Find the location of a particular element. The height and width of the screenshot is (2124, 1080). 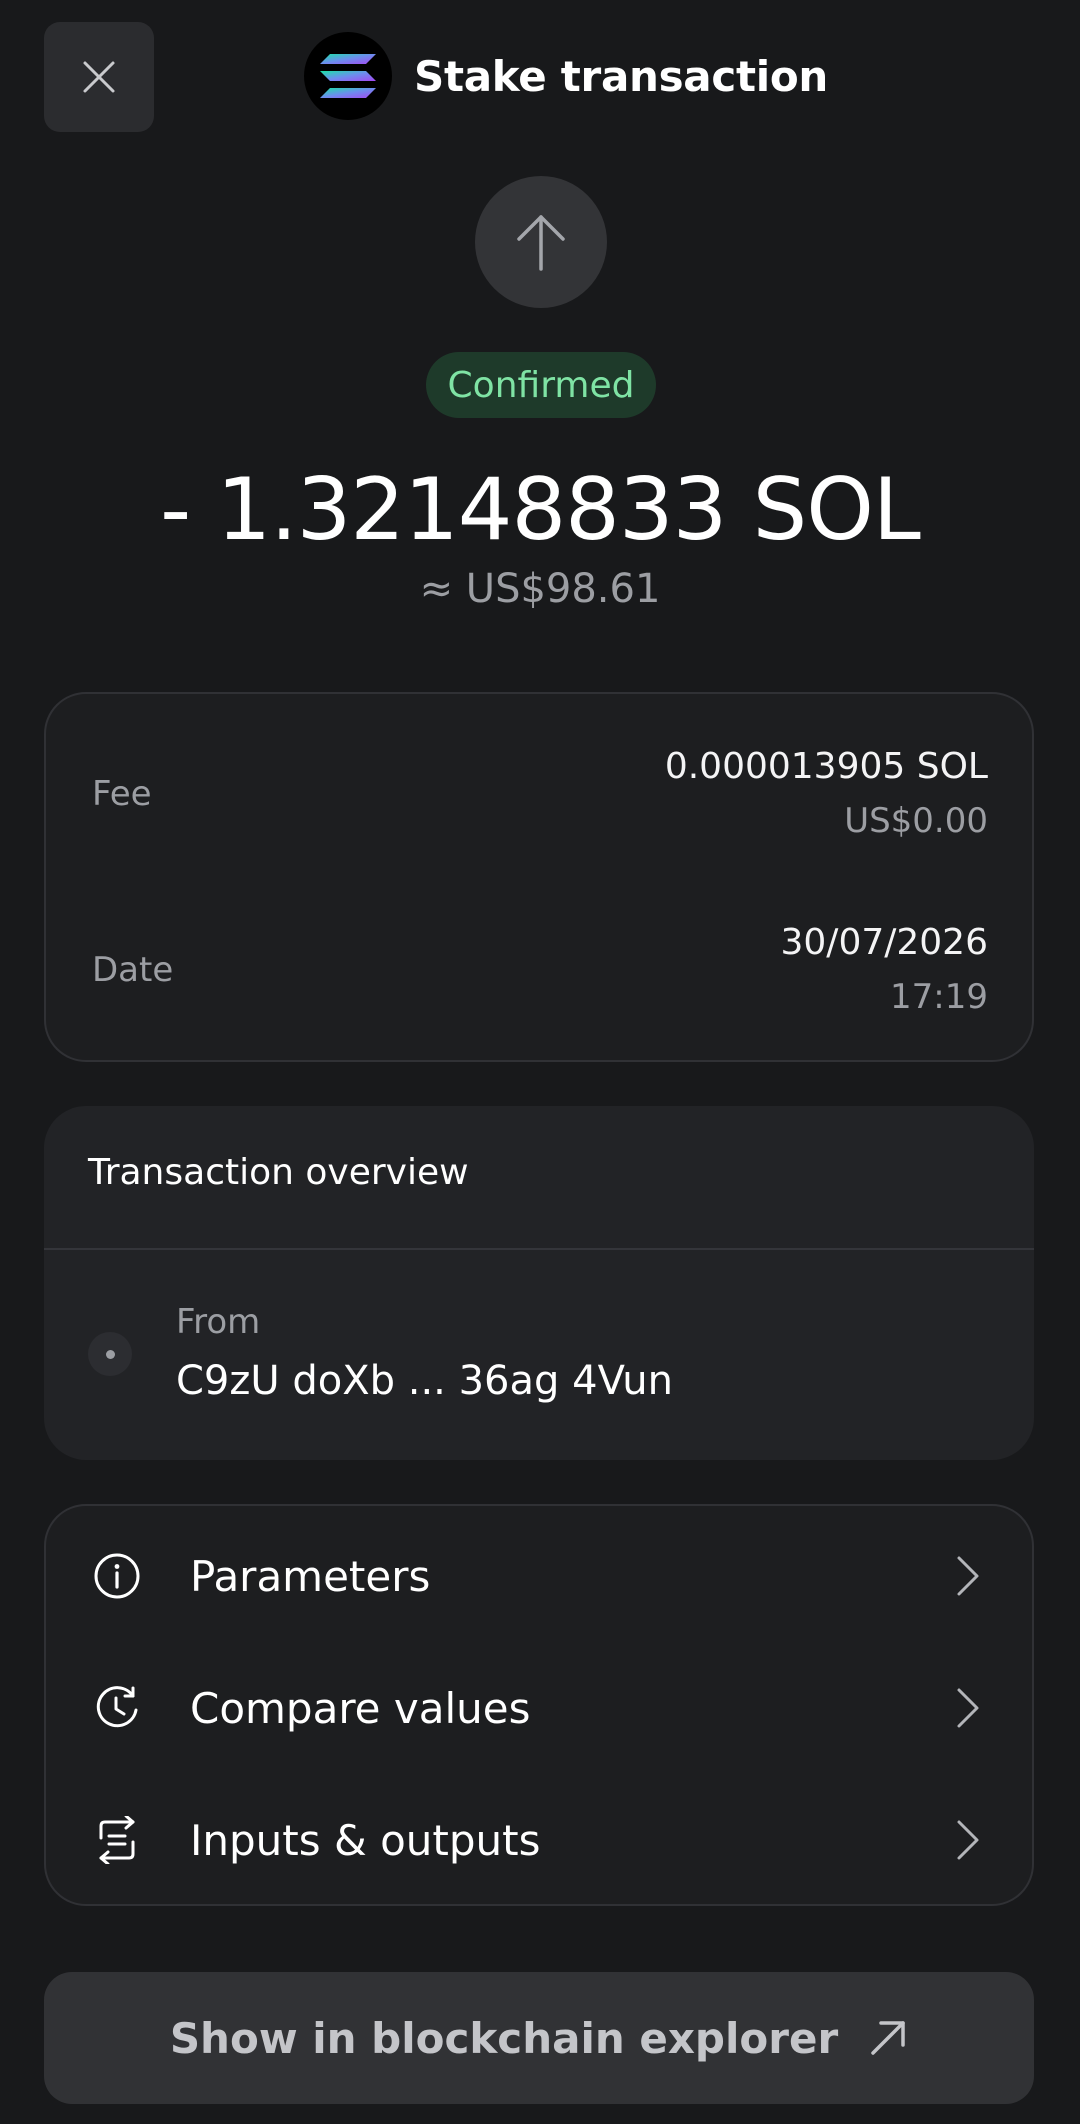

date-value: 30/07/2026 is located at coordinates (884, 942).